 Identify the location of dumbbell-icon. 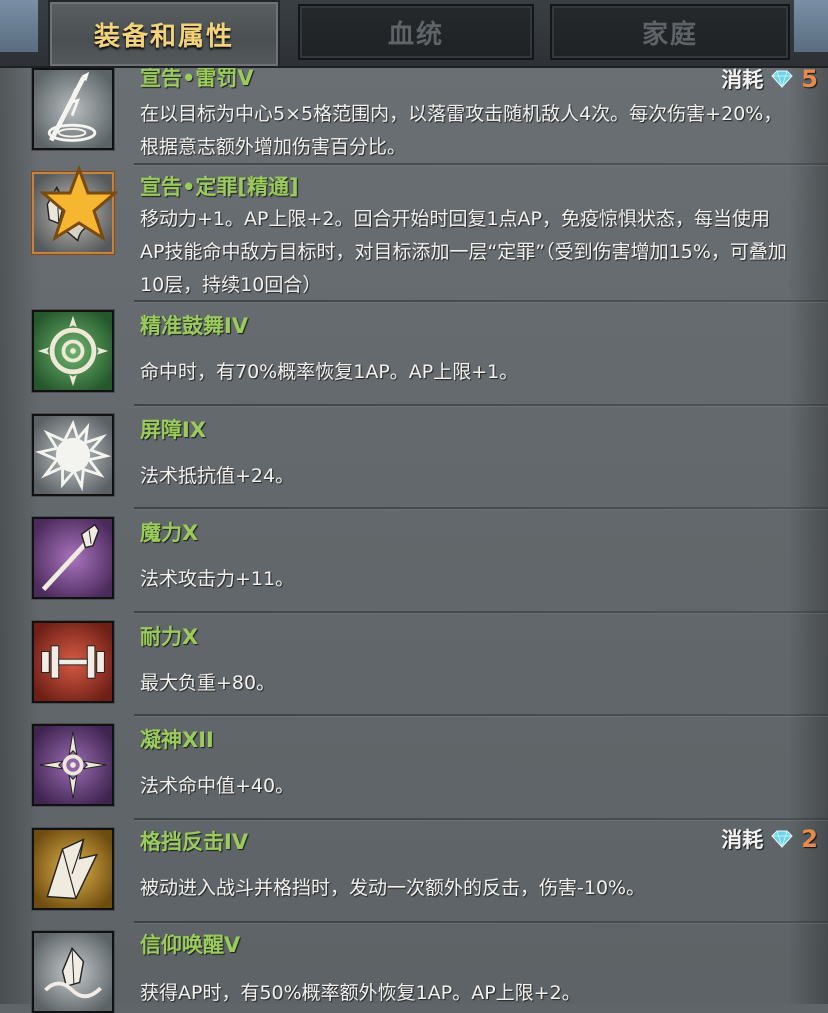
(73, 662).